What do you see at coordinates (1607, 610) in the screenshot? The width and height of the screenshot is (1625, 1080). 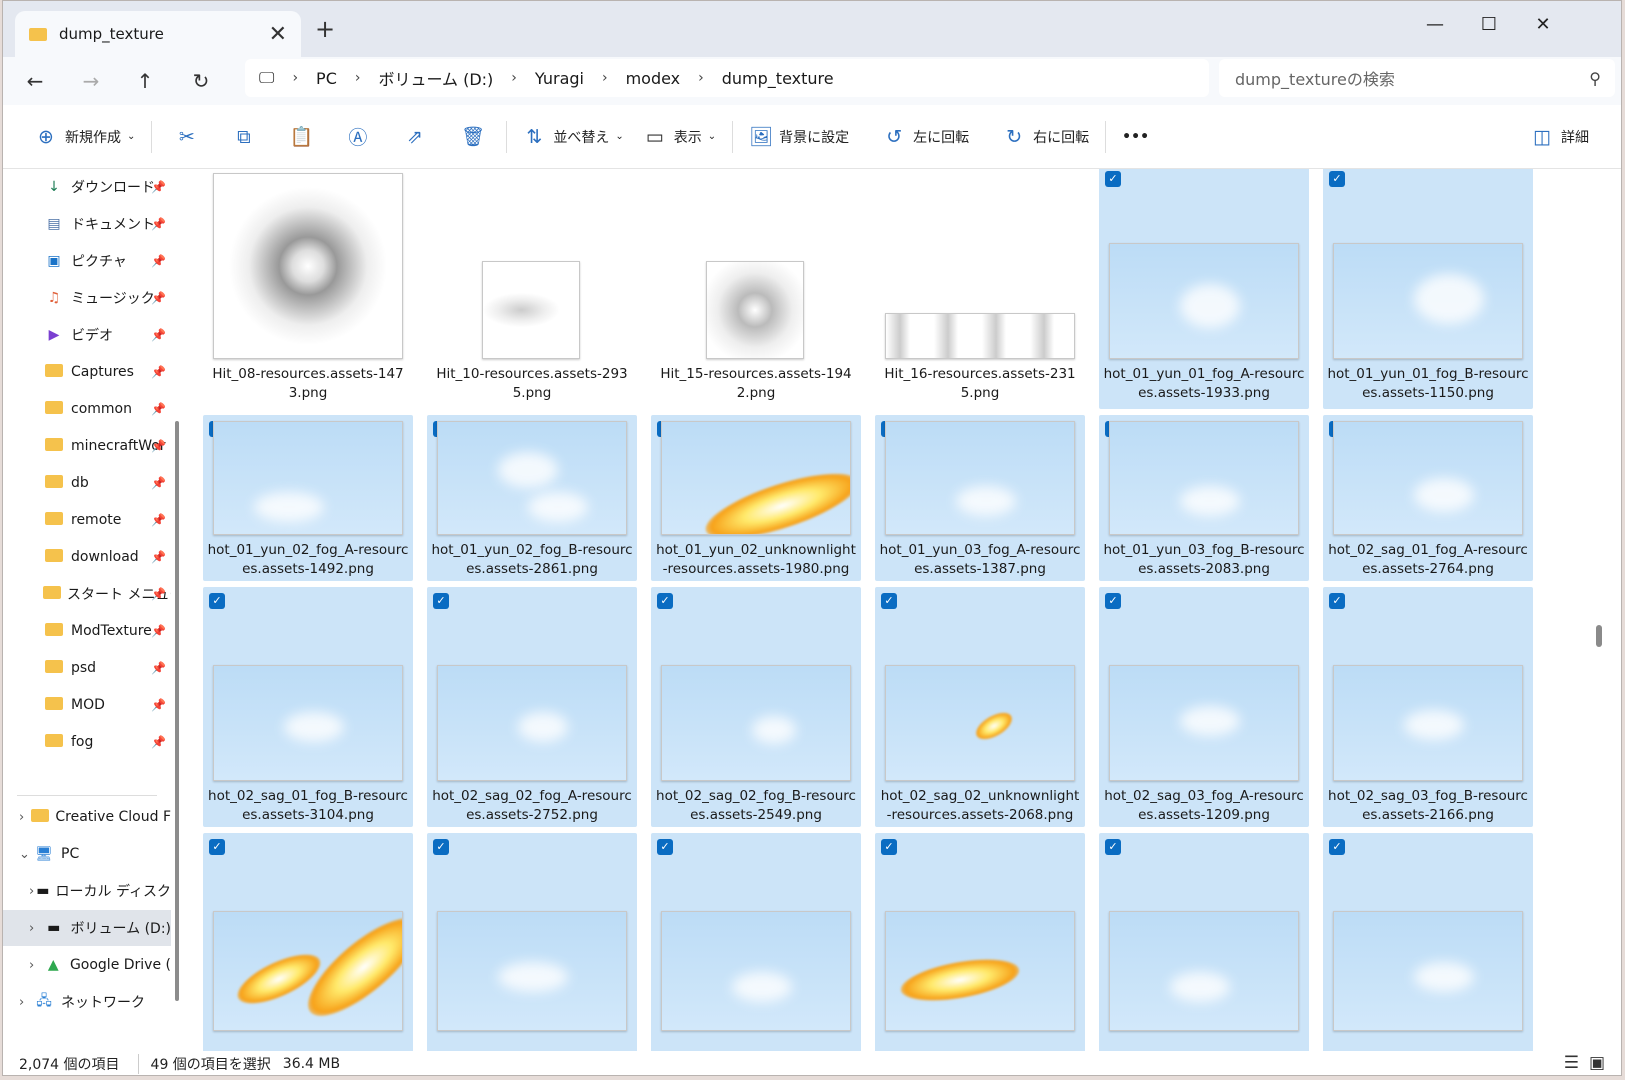 I see `content-scrollbar-track` at bounding box center [1607, 610].